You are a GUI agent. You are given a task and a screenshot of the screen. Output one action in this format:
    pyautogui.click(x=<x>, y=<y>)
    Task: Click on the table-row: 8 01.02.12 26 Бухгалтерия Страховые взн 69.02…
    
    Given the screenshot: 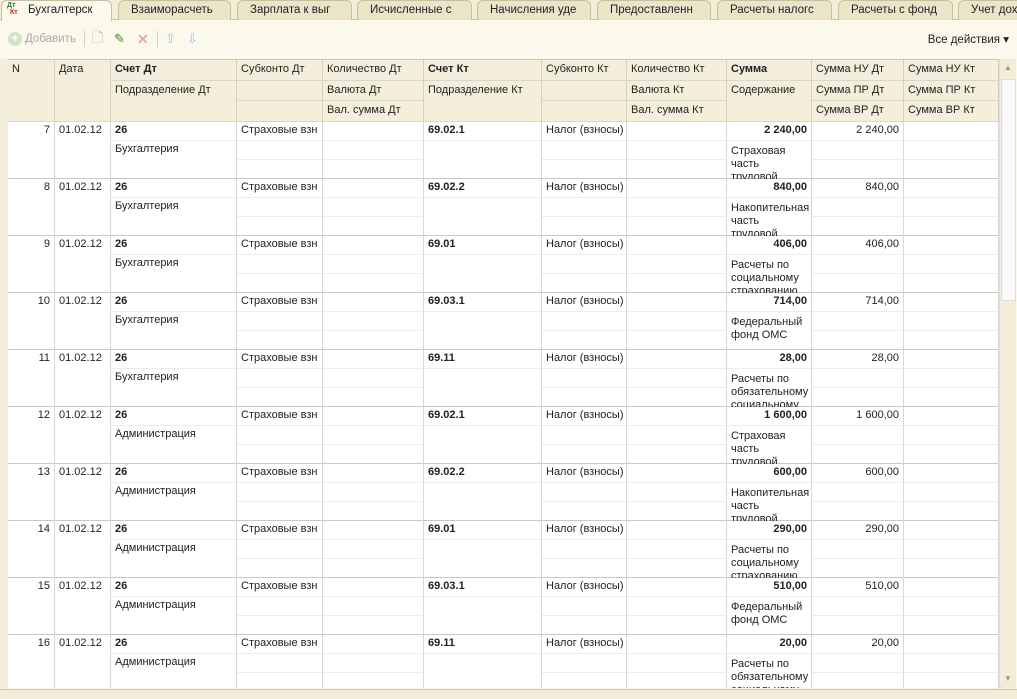 What is the action you would take?
    pyautogui.click(x=503, y=207)
    